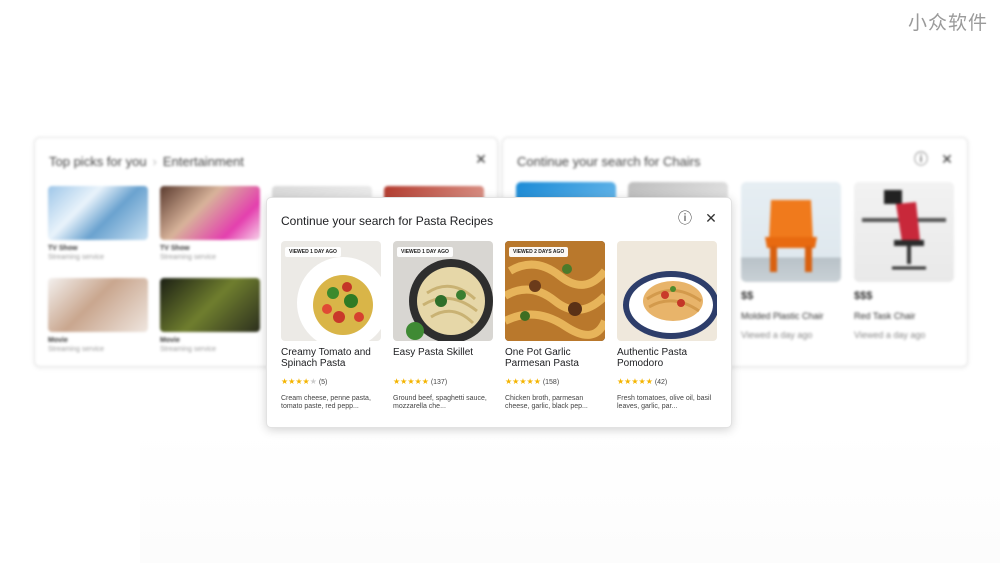 The width and height of the screenshot is (1000, 563). Describe the element at coordinates (947, 23) in the screenshot. I see `watermark-text: 小众软件` at that location.